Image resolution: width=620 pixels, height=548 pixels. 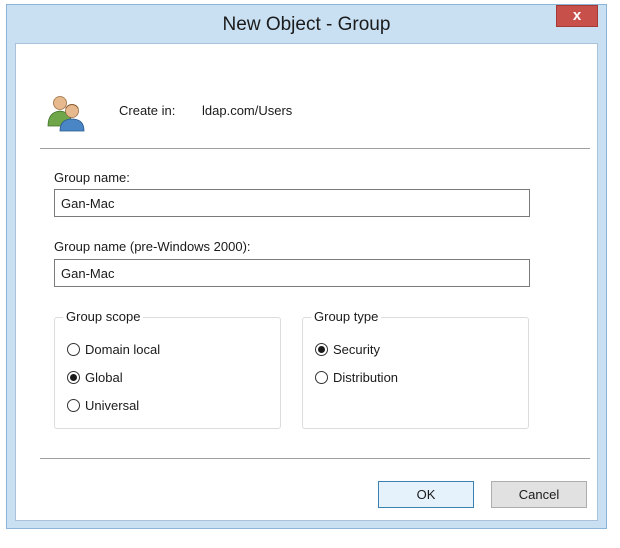 What do you see at coordinates (104, 377) in the screenshot?
I see `scope-global-label: Global` at bounding box center [104, 377].